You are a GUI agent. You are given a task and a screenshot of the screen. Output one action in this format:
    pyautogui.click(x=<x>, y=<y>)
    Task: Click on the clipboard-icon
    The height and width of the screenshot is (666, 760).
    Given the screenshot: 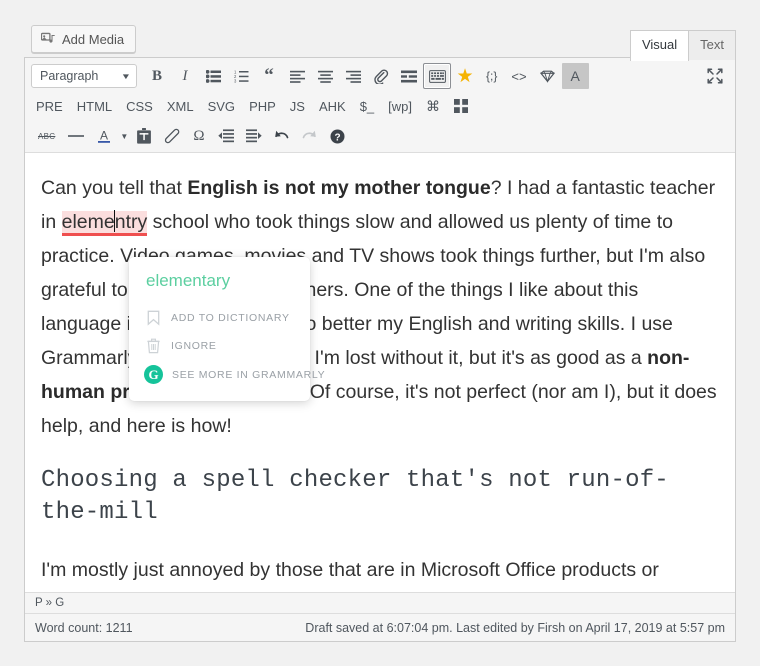 What is the action you would take?
    pyautogui.click(x=144, y=136)
    